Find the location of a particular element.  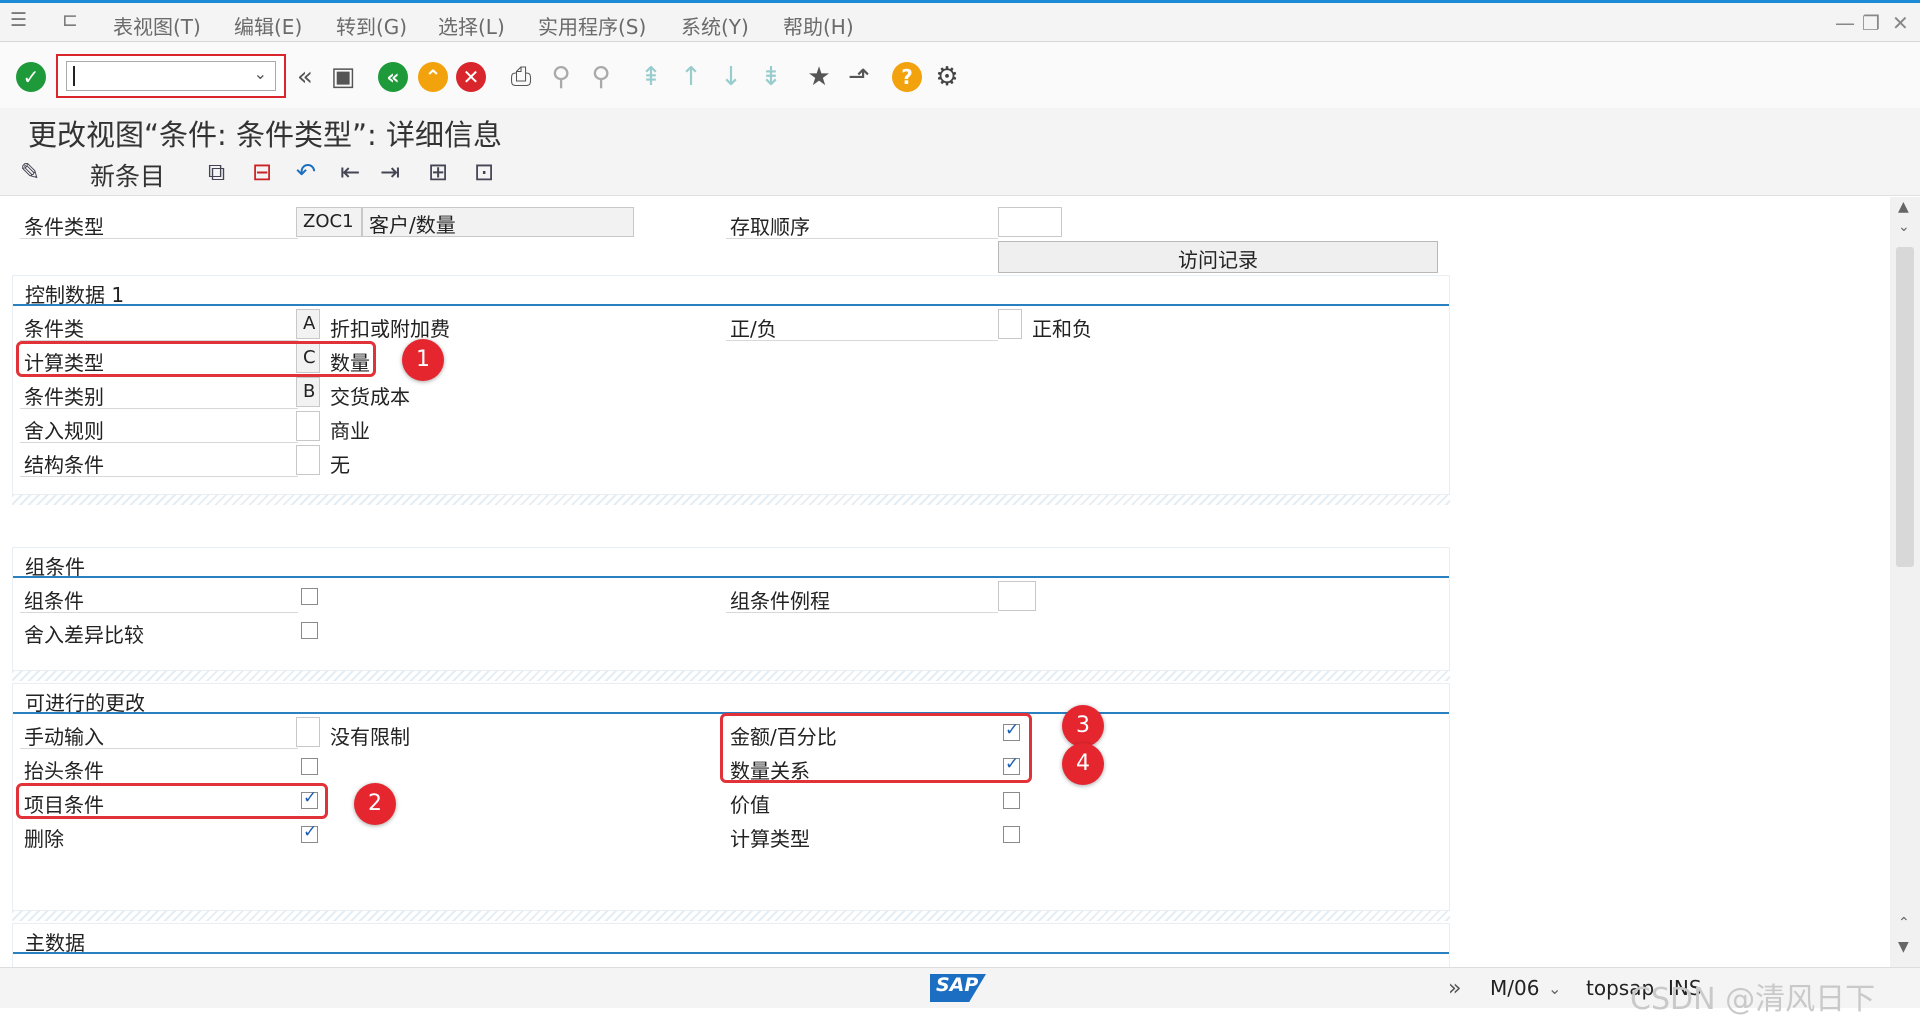

scroll-page-up-icon: ⌃ is located at coordinates (1904, 923).